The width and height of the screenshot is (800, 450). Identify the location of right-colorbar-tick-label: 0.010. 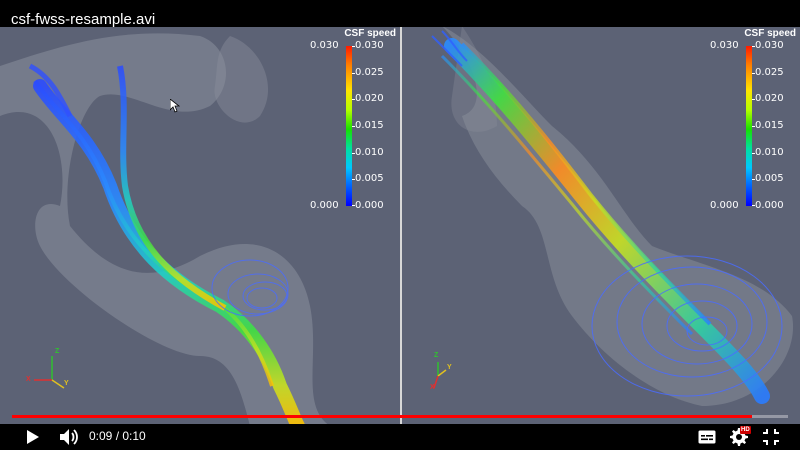
(769, 152).